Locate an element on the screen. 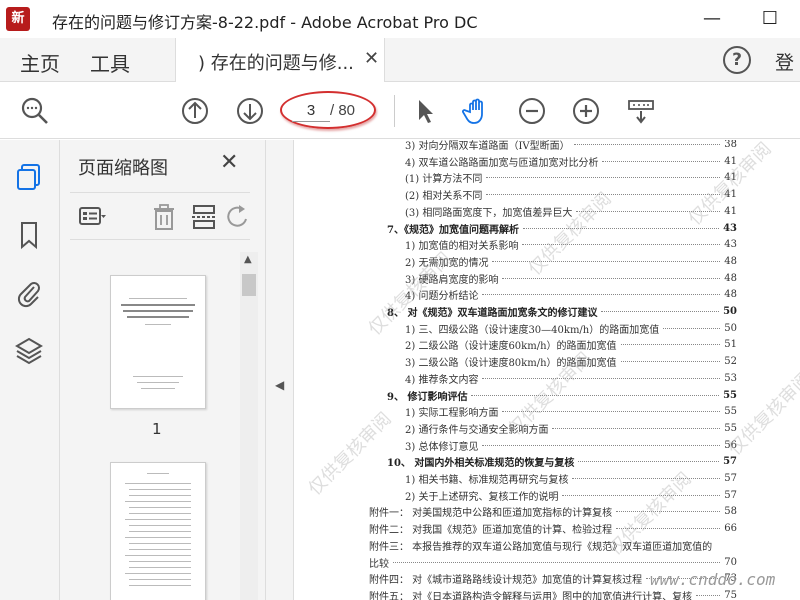  toc-entry-title: 1) 加宽值的相对关系影响 is located at coordinates (463, 245).